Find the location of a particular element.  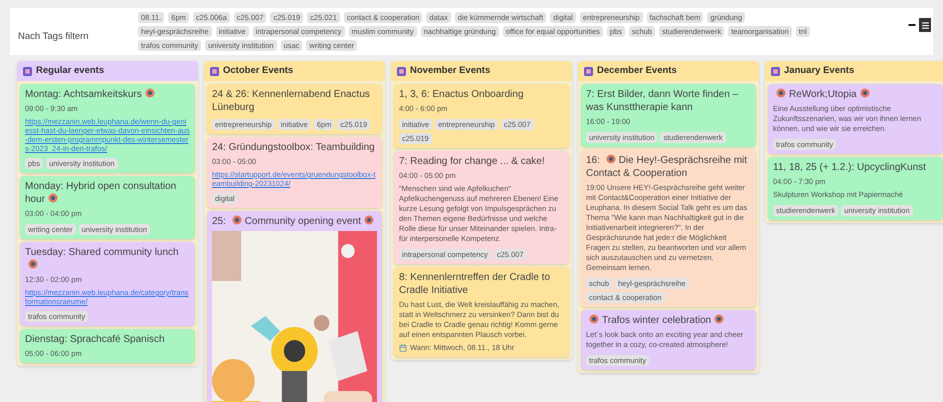

menu-icon is located at coordinates (925, 25).